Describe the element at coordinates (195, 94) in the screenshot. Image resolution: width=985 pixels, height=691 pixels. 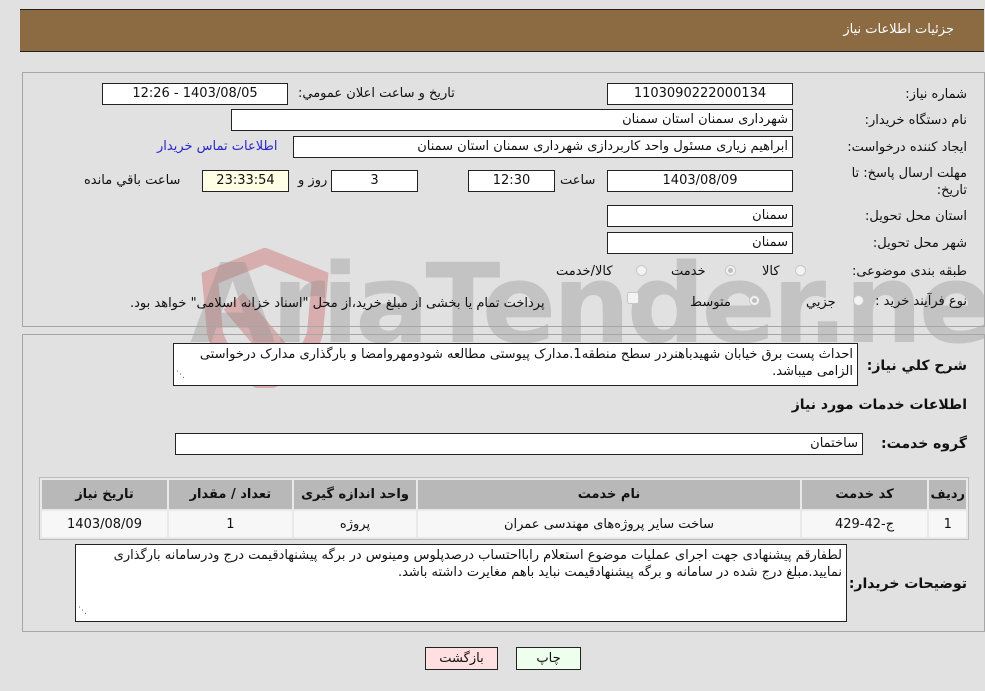
I see `announce-date-field: 1403/08/05 - 12:26` at that location.